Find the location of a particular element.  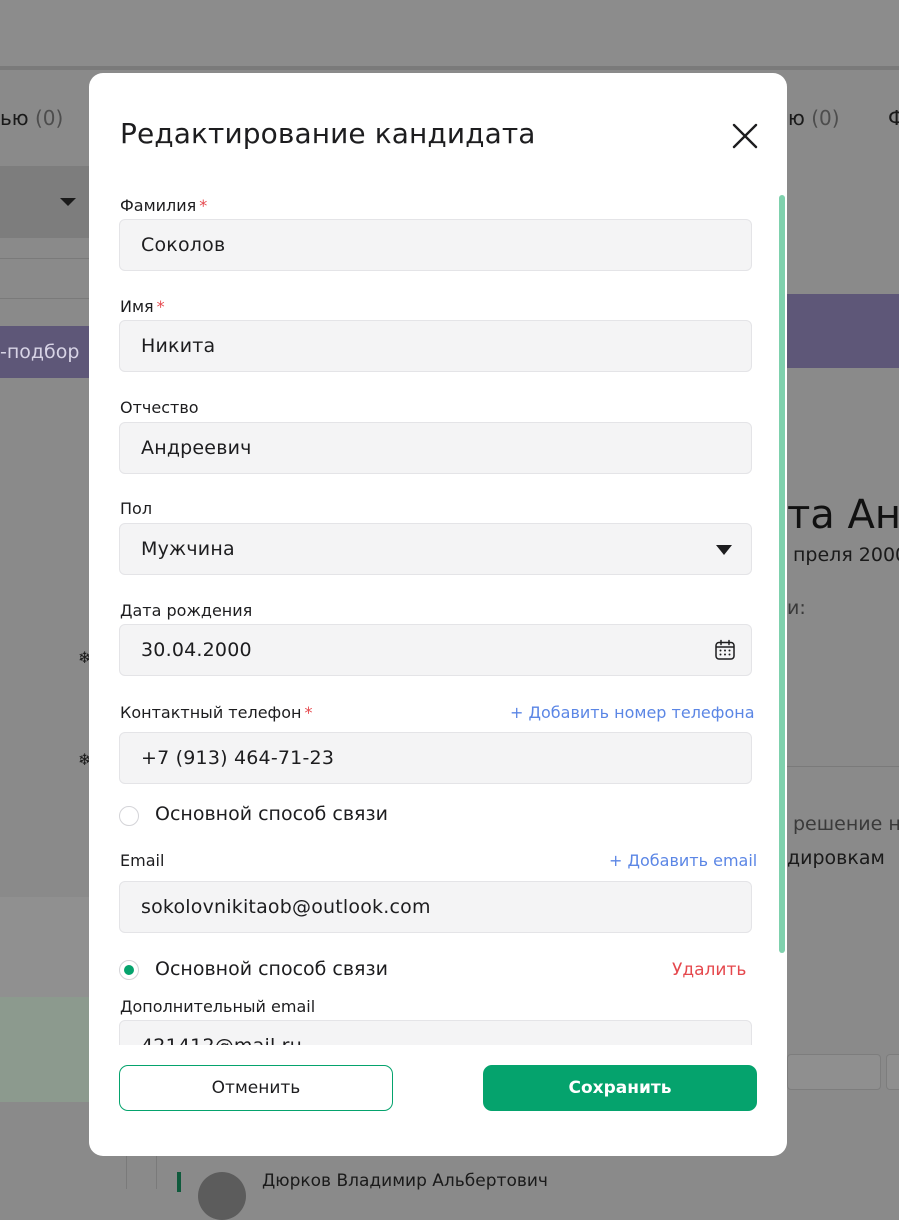

add-phone-link: + Добавить номер телефона is located at coordinates (632, 712).